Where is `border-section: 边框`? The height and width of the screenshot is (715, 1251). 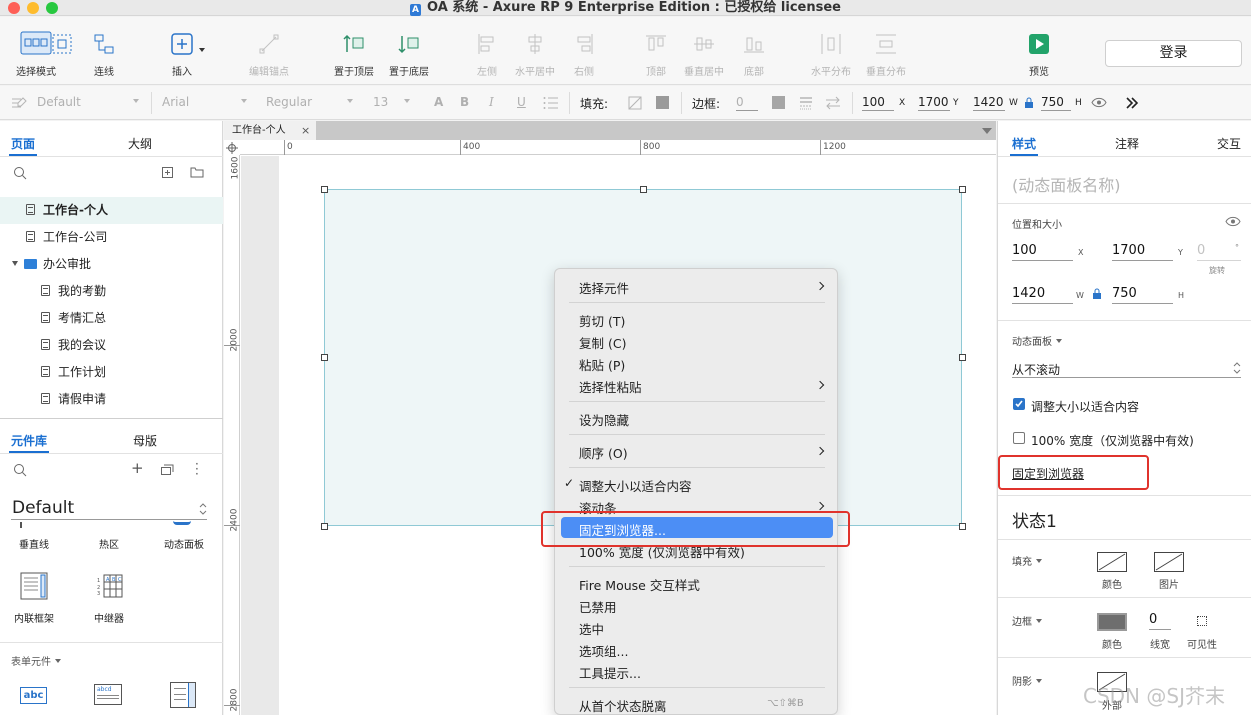
border-section: 边框 is located at coordinates (1027, 620).